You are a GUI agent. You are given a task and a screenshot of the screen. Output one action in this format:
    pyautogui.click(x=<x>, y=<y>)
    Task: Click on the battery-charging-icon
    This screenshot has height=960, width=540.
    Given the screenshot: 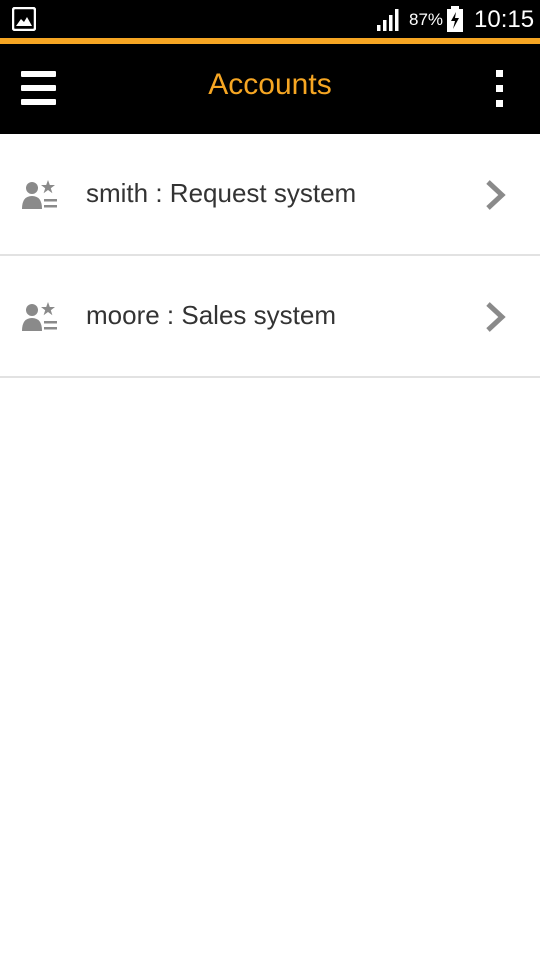 What is the action you would take?
    pyautogui.click(x=455, y=19)
    